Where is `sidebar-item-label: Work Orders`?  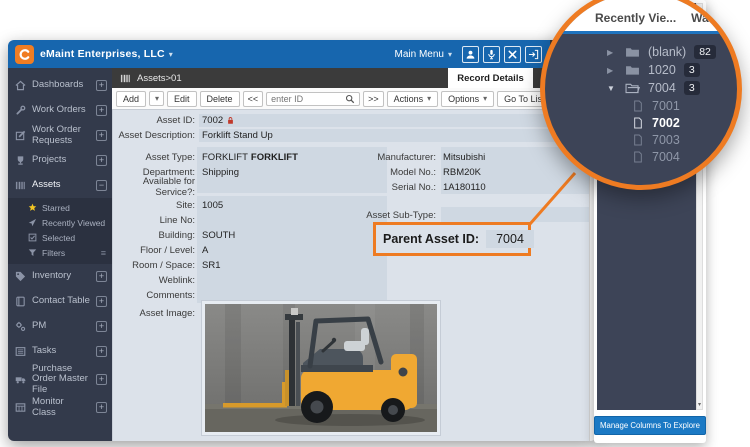
sidebar-item-label: Work Orders is located at coordinates (59, 110).